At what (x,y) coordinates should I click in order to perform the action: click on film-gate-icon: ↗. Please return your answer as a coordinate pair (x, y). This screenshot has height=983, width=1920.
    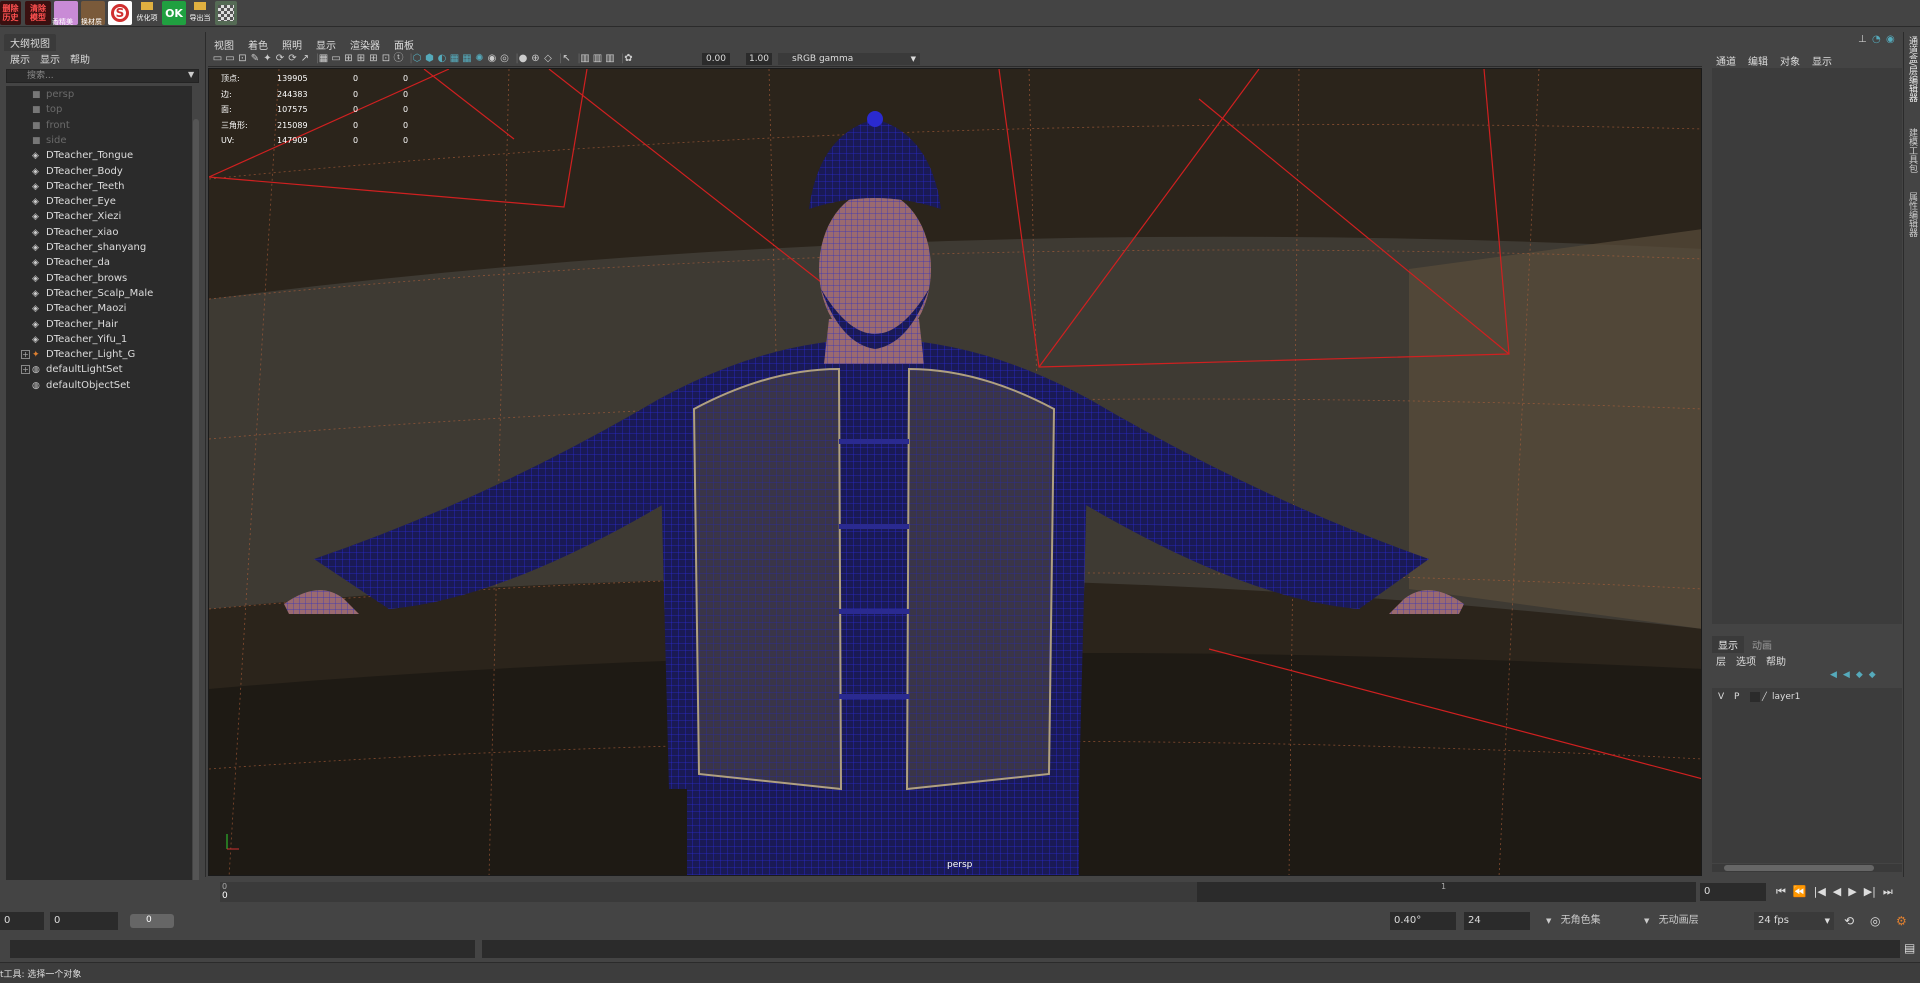
    Looking at the image, I should click on (305, 58).